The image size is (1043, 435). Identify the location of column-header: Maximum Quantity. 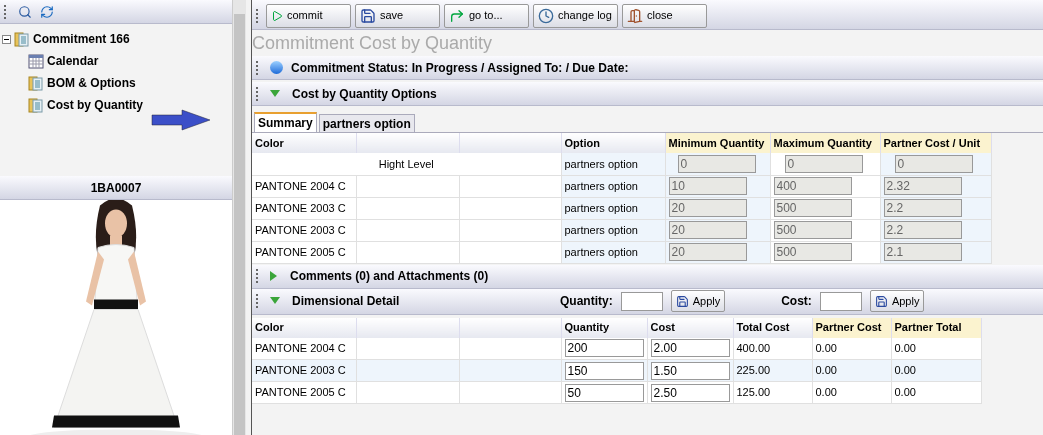
(825, 143).